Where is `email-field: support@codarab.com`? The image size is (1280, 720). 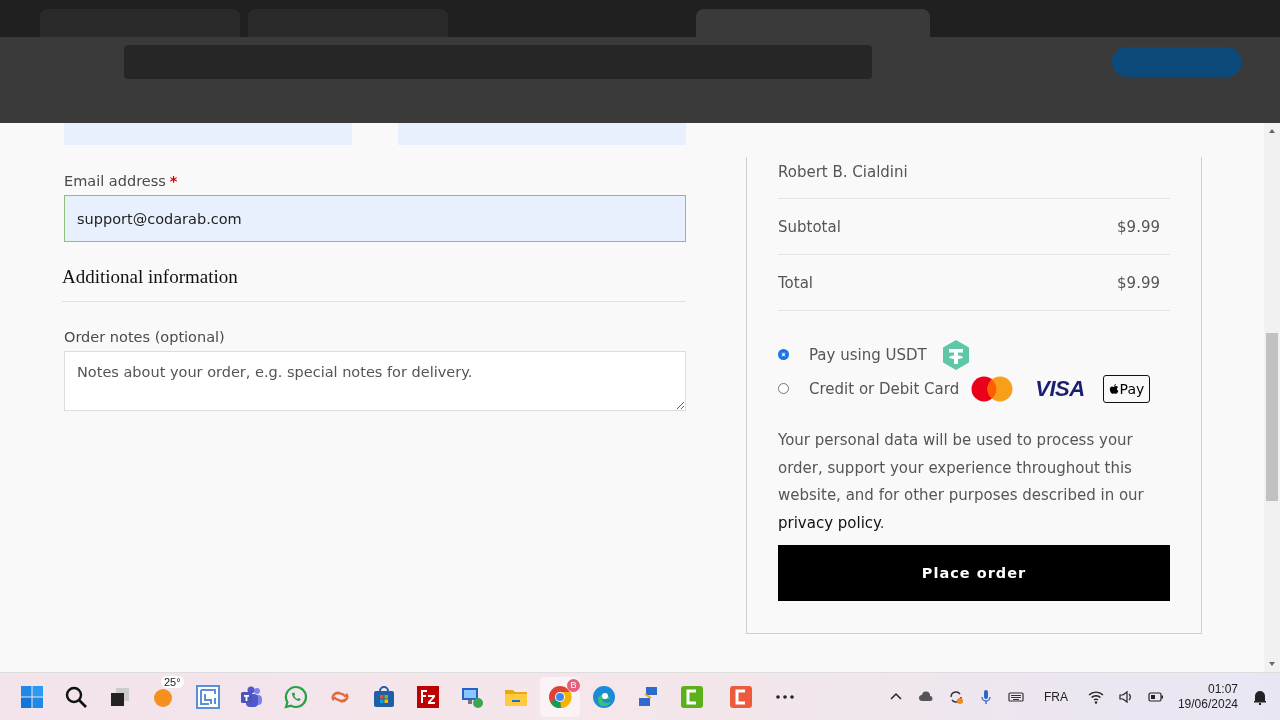 email-field: support@codarab.com is located at coordinates (375, 218).